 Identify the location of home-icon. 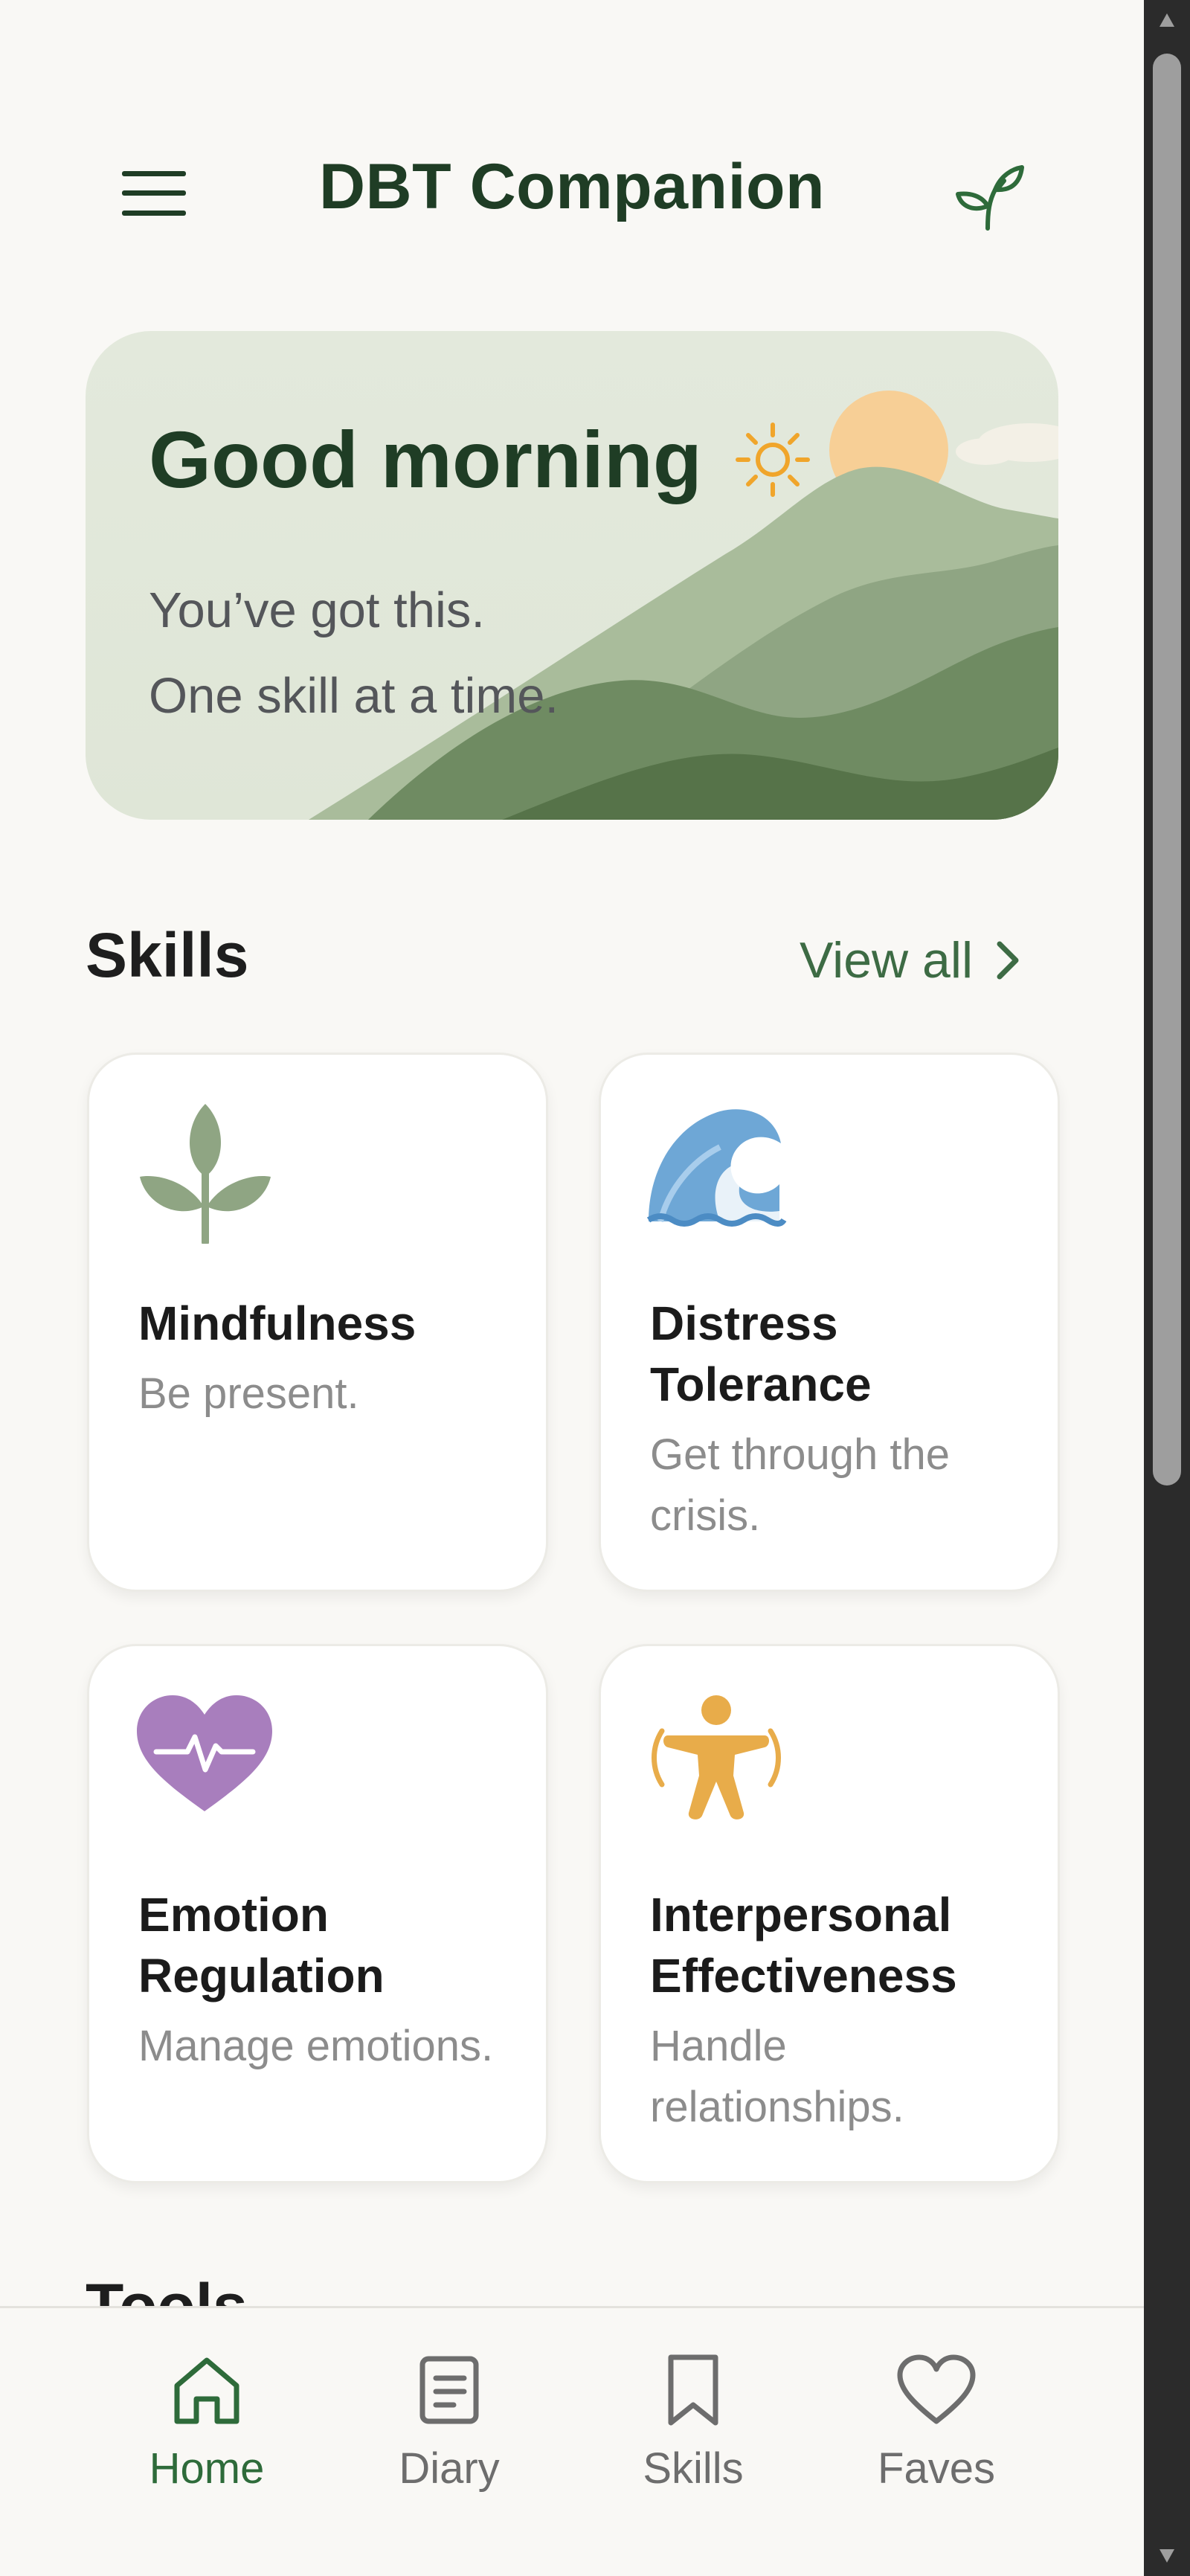
(207, 2390).